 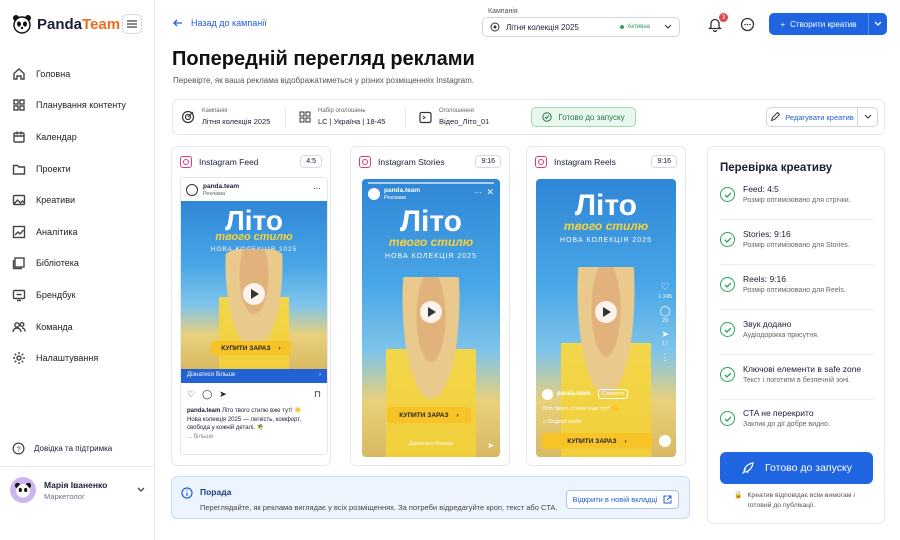 What do you see at coordinates (79, 295) in the screenshot?
I see `sidebar-item-brandbook: Брендбук` at bounding box center [79, 295].